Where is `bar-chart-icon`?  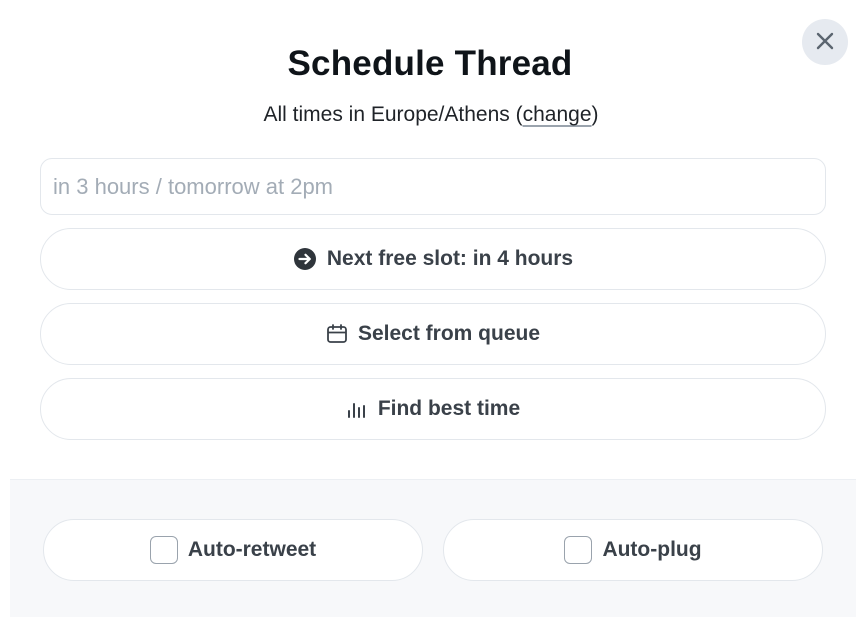 bar-chart-icon is located at coordinates (357, 409).